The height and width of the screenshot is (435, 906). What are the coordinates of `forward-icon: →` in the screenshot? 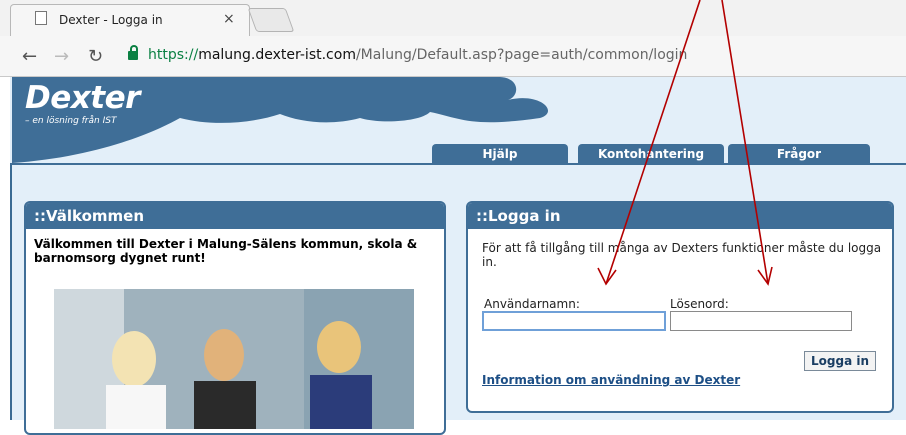 It's located at (61, 56).